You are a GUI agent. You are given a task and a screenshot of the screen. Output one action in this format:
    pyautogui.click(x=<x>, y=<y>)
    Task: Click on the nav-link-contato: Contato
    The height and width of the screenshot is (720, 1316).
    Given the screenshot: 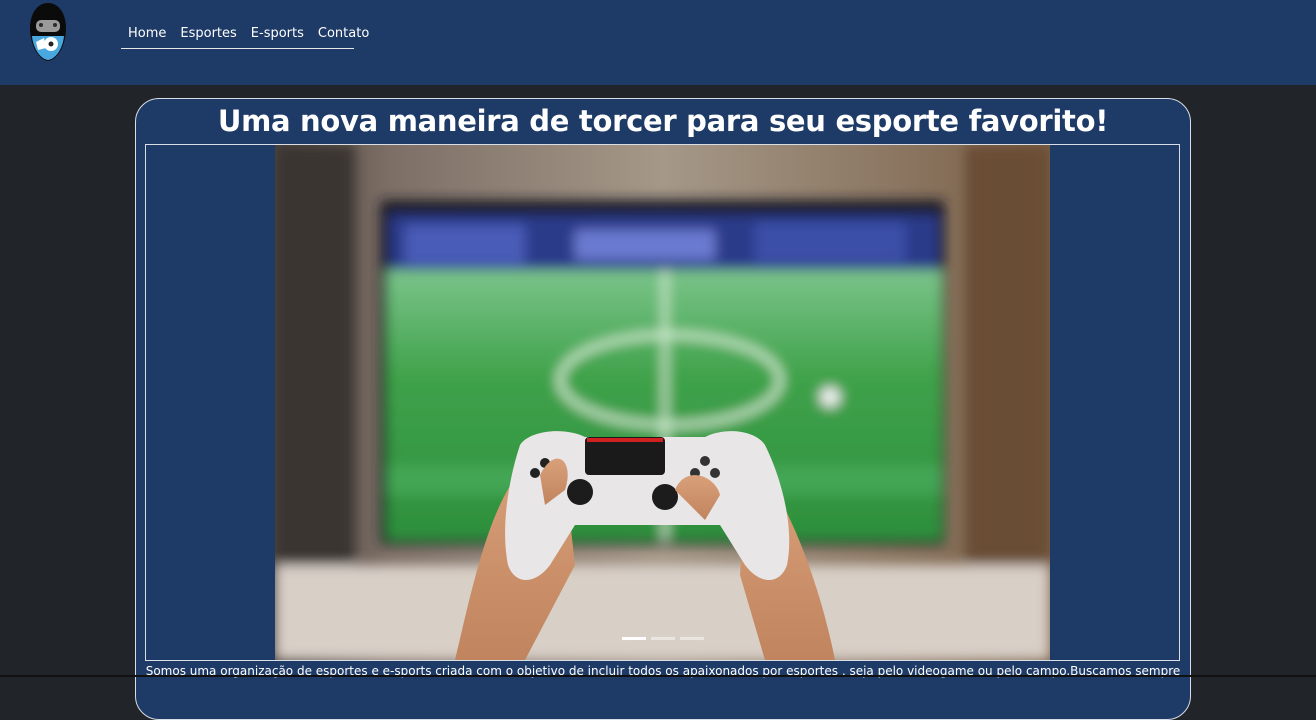 What is the action you would take?
    pyautogui.click(x=343, y=33)
    